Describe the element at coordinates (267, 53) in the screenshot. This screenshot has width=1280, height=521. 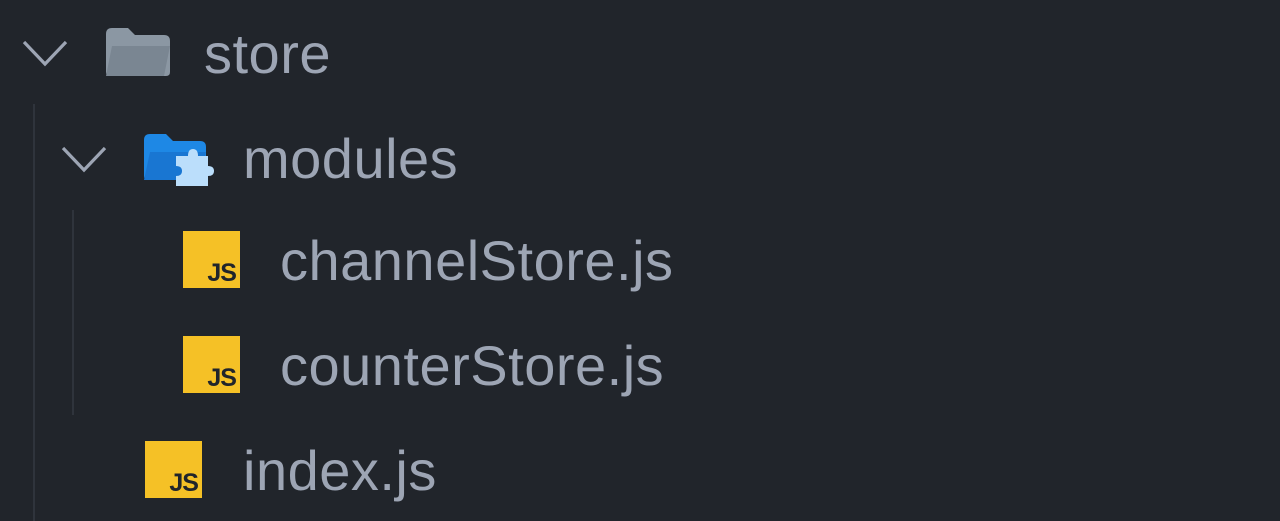
I see `tree-item-label: store` at that location.